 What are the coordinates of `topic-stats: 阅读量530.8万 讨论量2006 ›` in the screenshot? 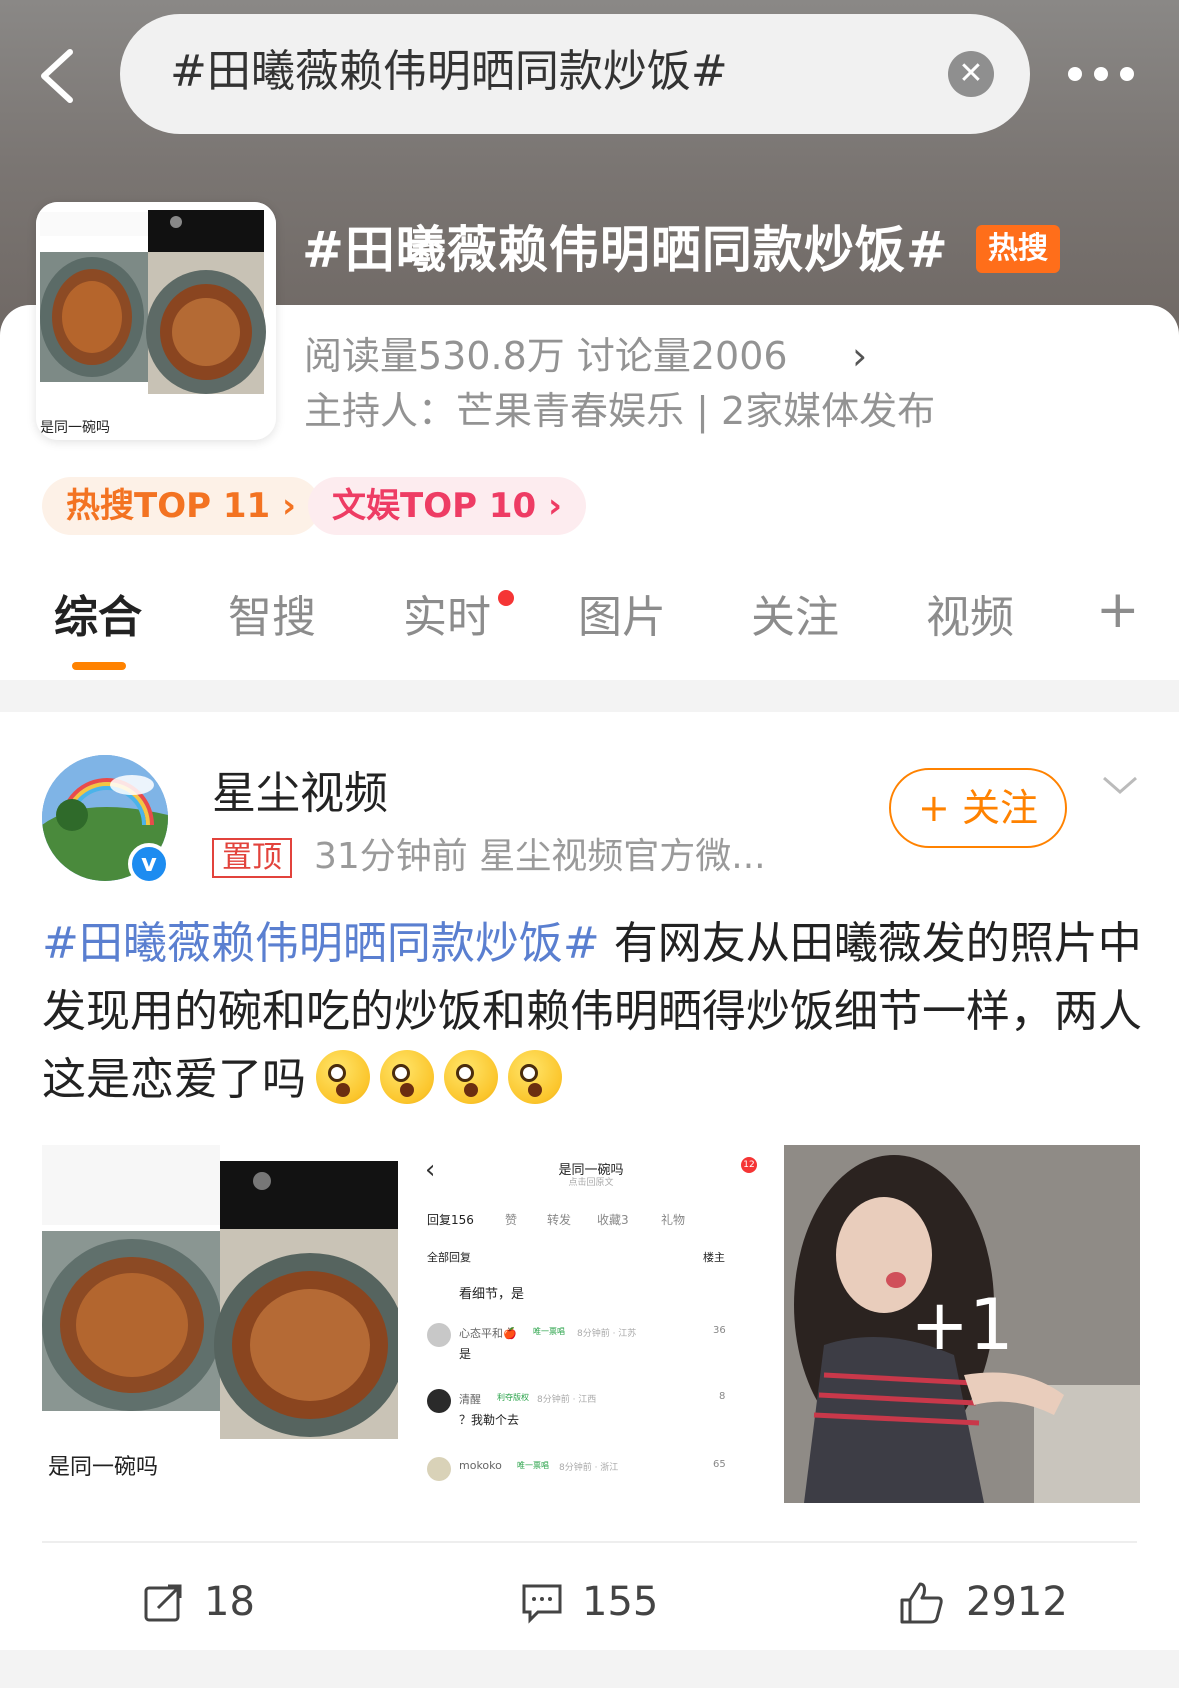 It's located at (585, 356).